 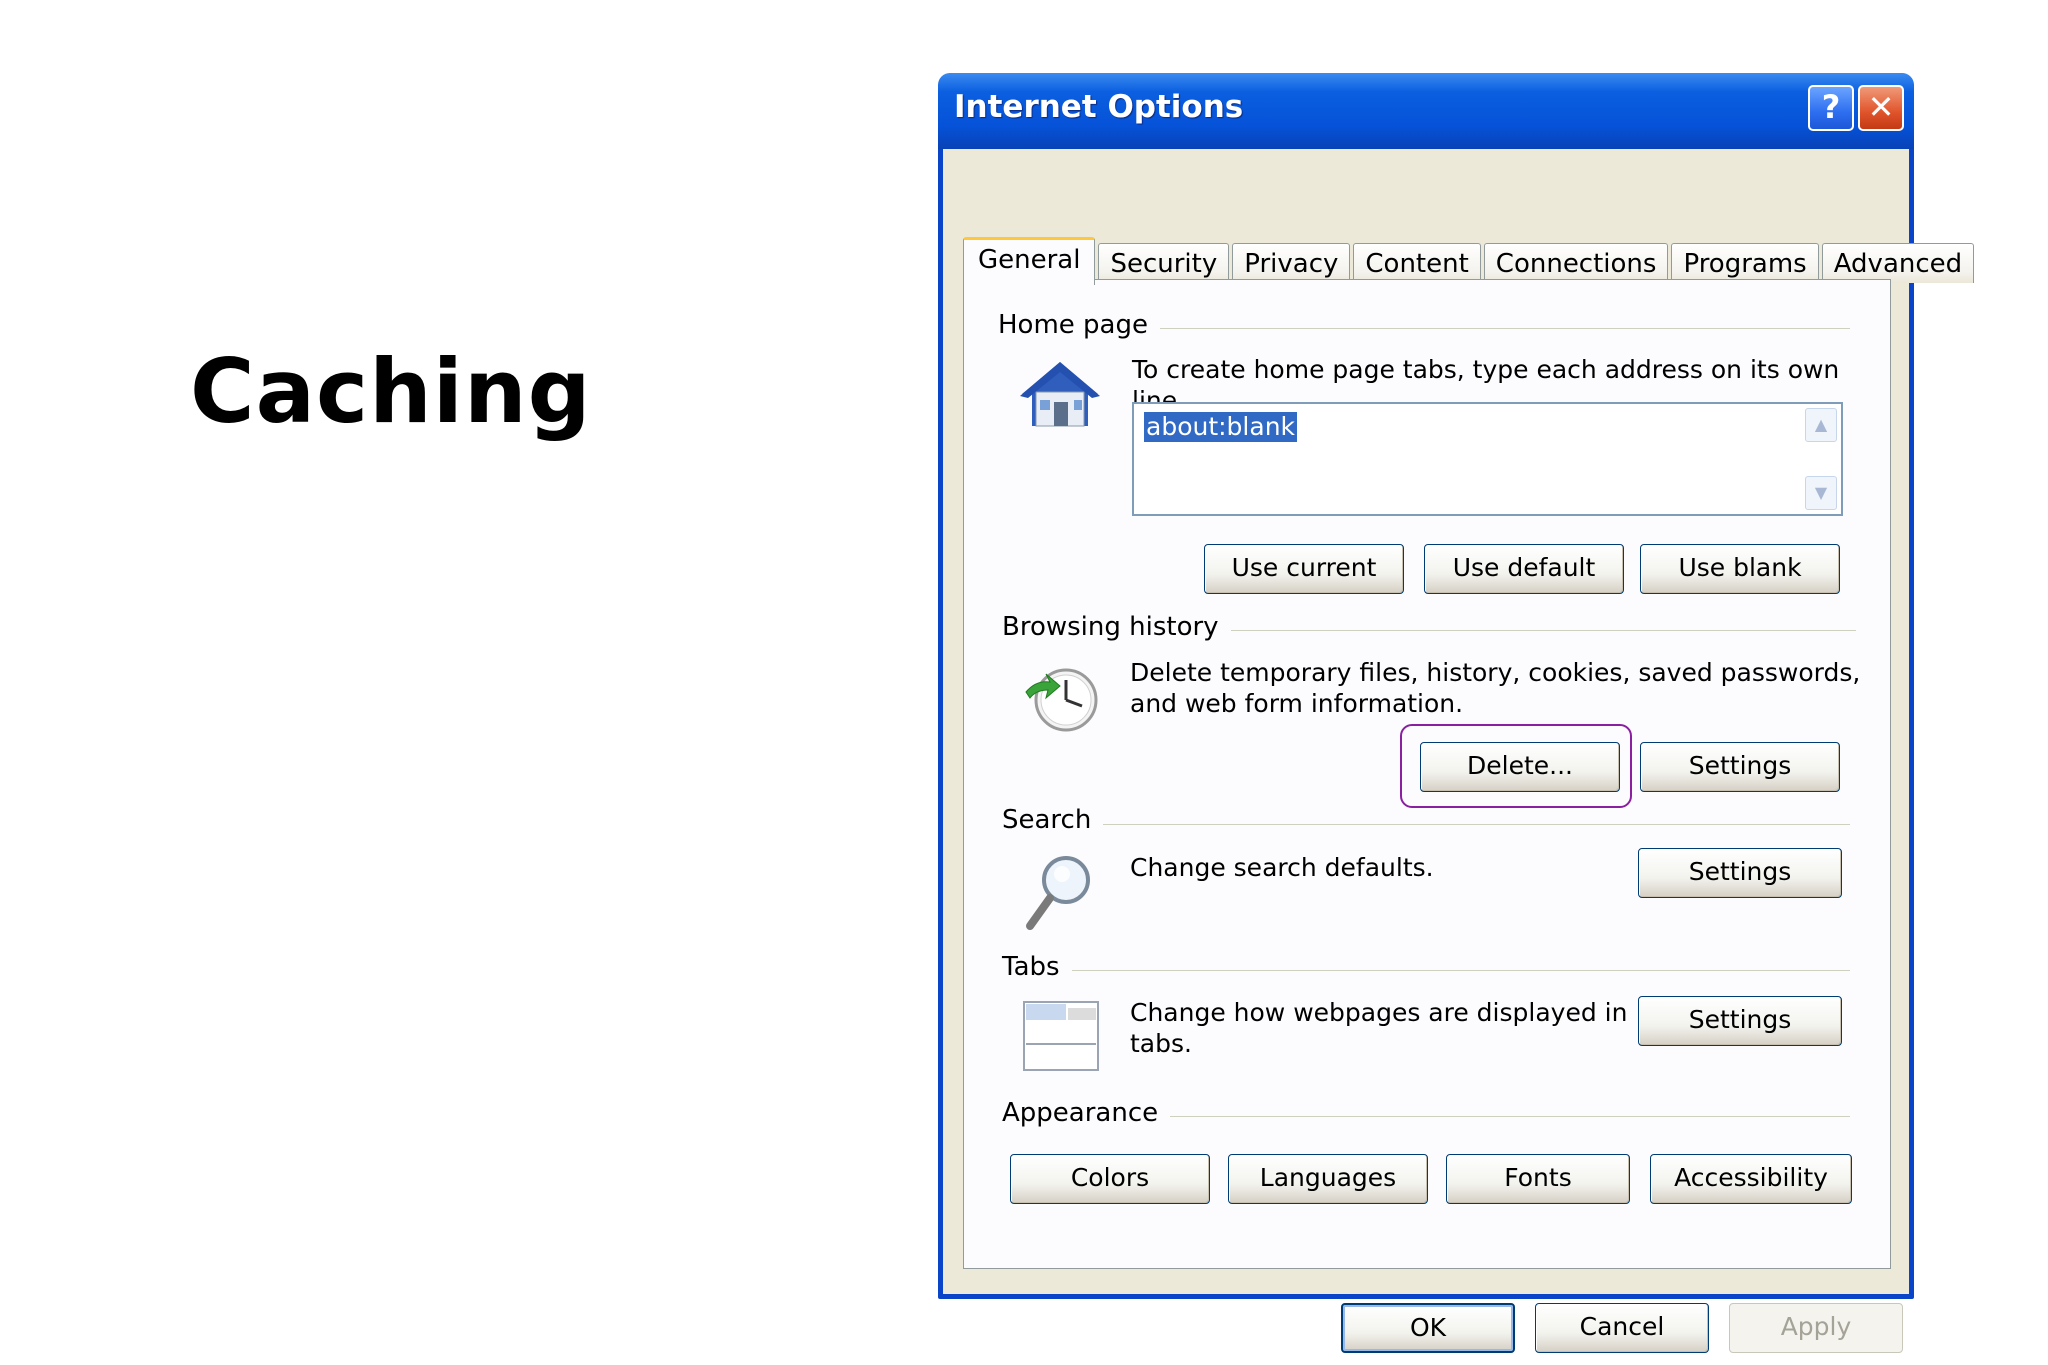 What do you see at coordinates (1740, 1021) in the screenshot?
I see `tabs-settings-button: Settings` at bounding box center [1740, 1021].